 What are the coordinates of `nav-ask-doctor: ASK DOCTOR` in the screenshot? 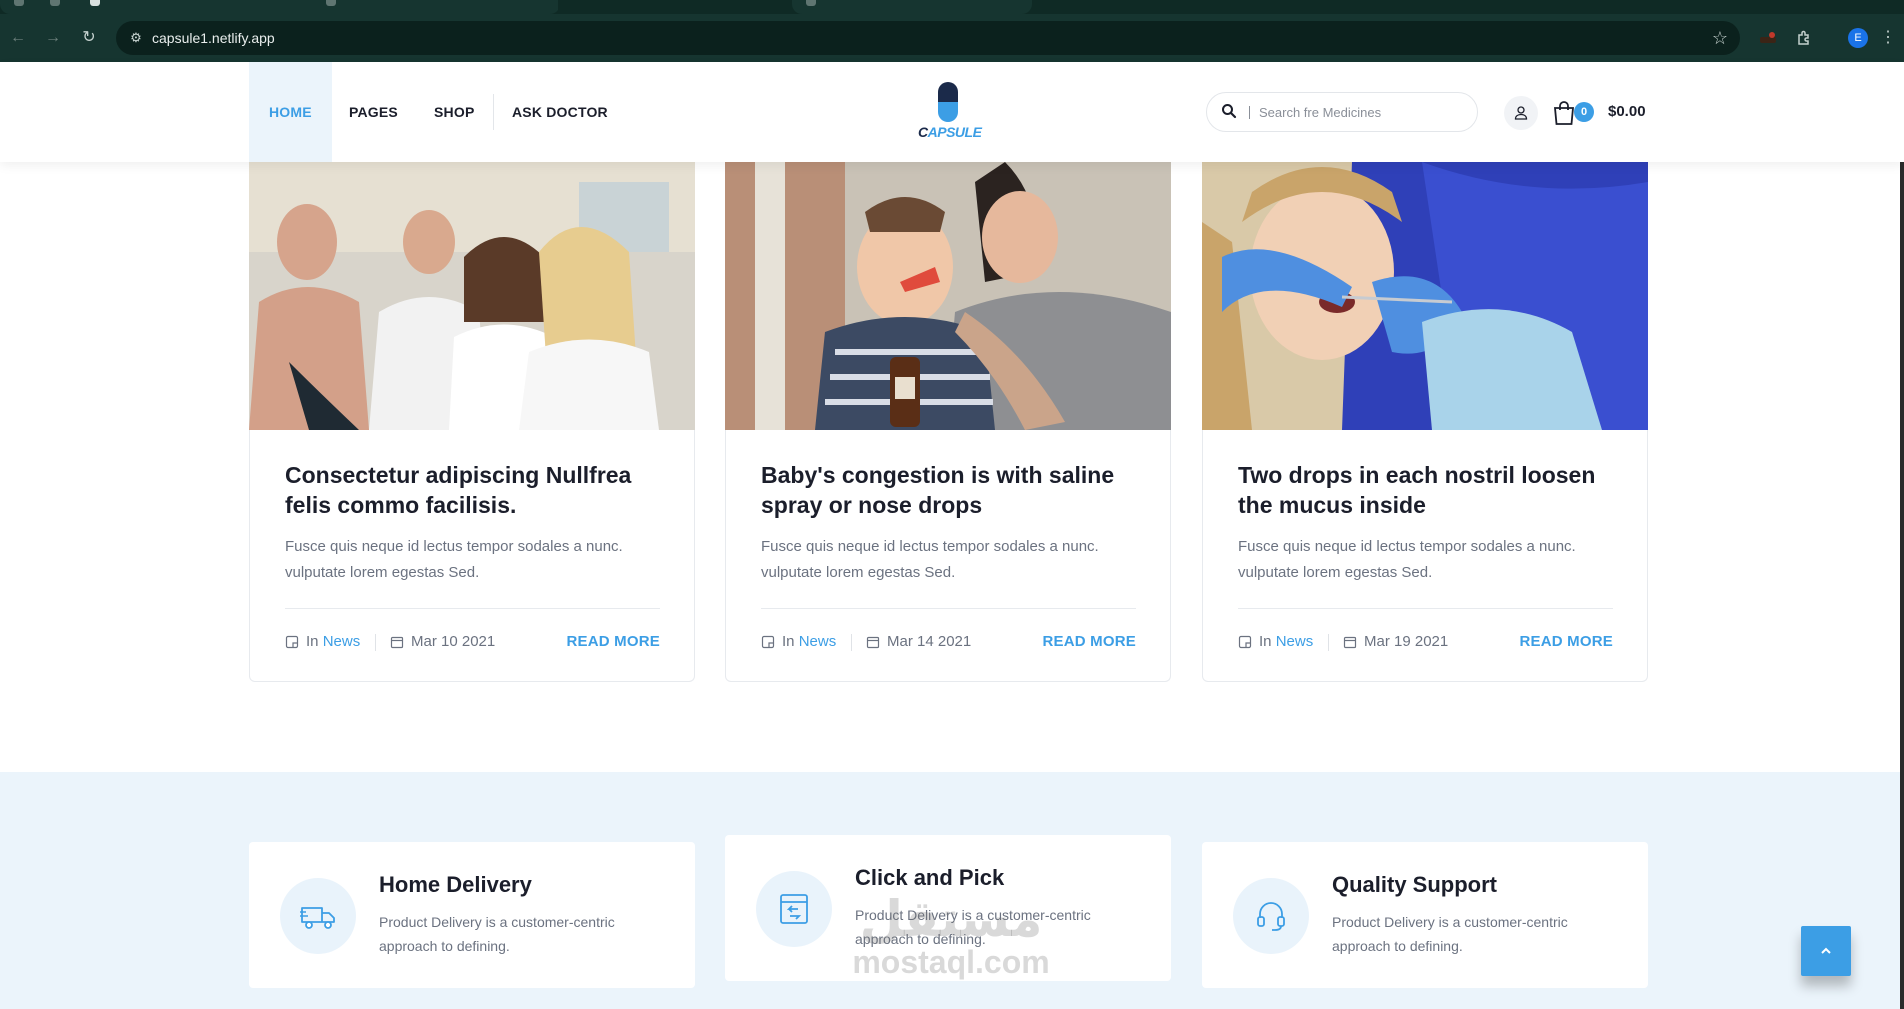 It's located at (560, 112).